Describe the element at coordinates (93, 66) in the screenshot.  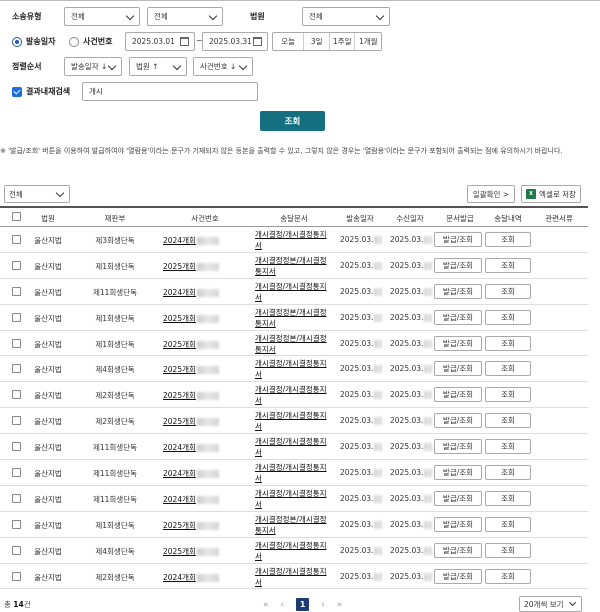
I see `sort-send-date-select: 발송일자 ↓` at that location.